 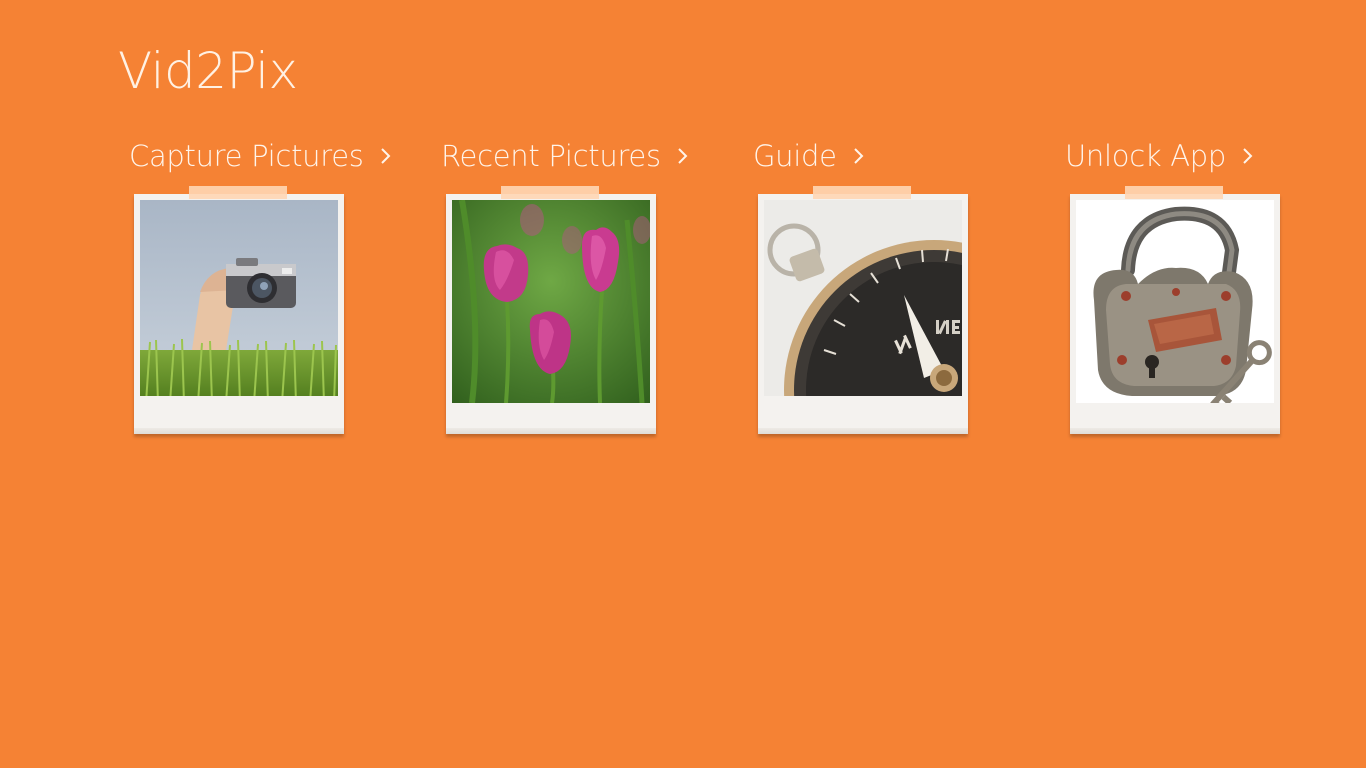 I want to click on recent-pictures-tile, so click(x=551, y=310).